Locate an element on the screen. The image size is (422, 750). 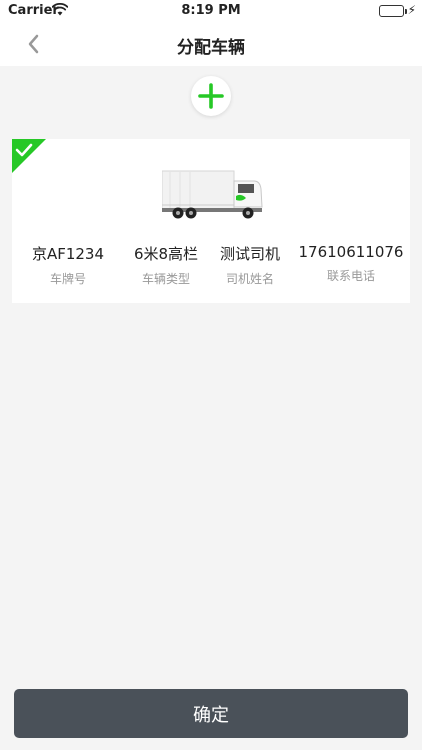
confirm-button: 确定 is located at coordinates (211, 713).